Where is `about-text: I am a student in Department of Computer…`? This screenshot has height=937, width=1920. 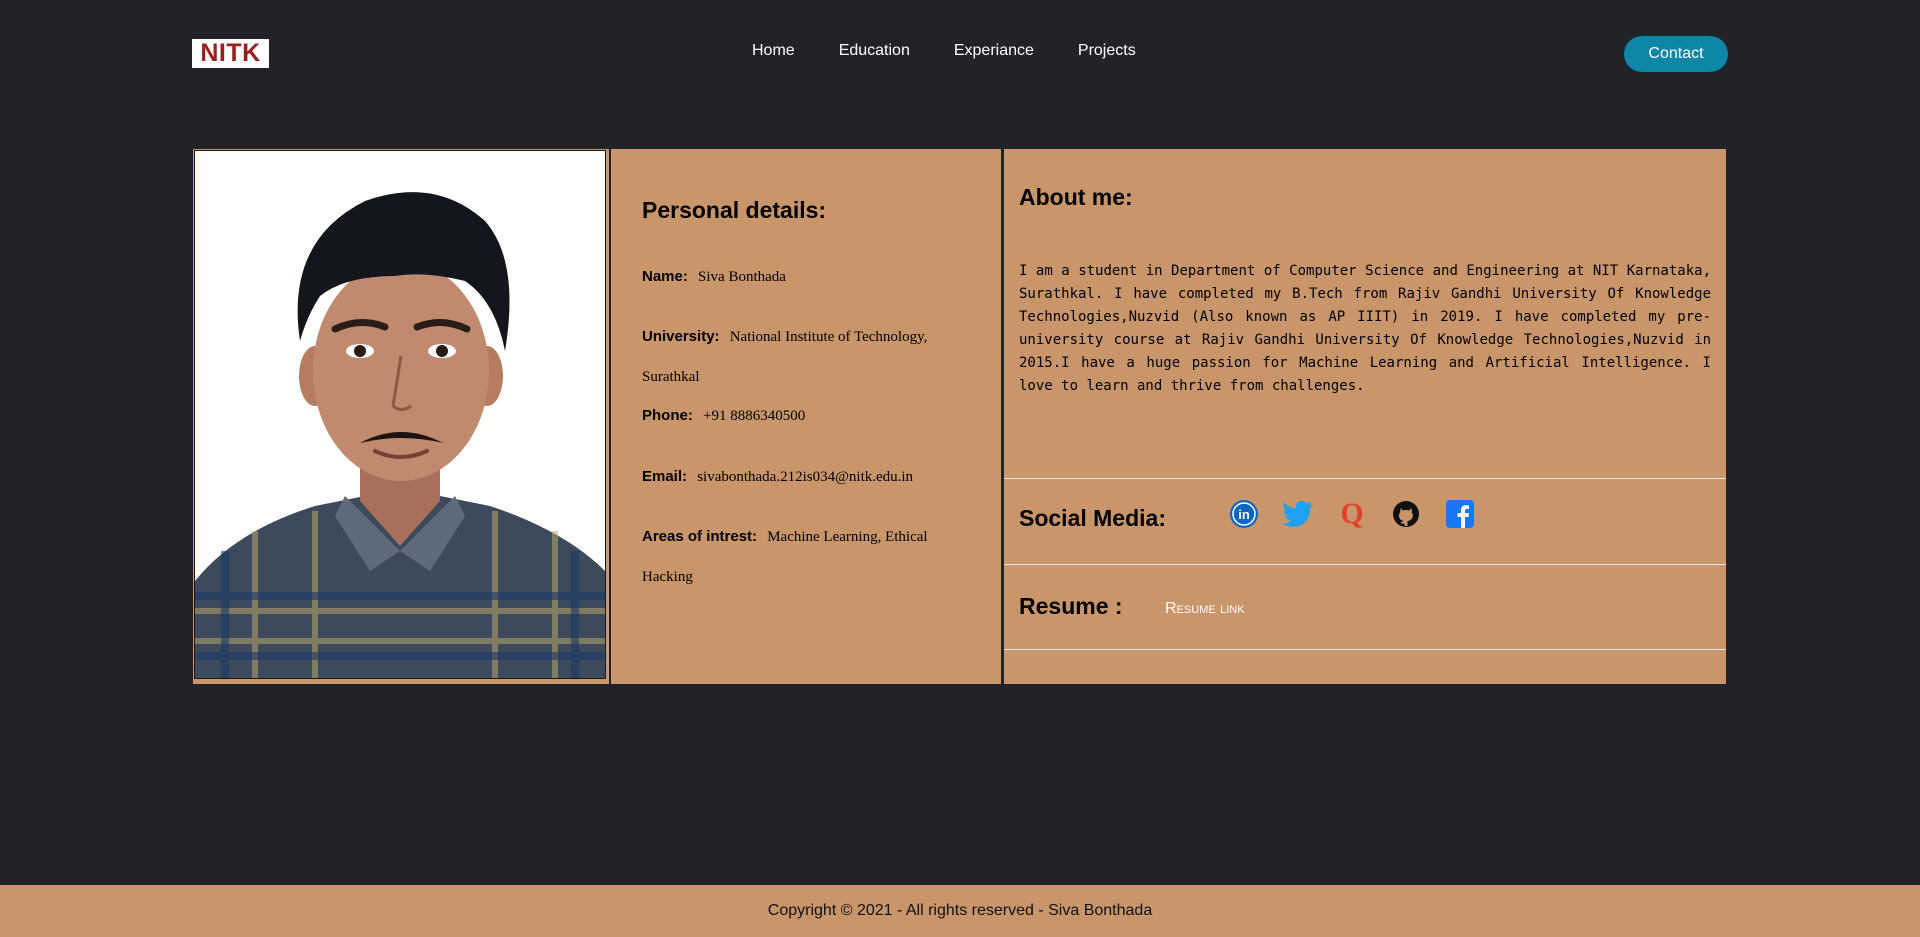 about-text: I am a student in Department of Computer… is located at coordinates (1365, 328).